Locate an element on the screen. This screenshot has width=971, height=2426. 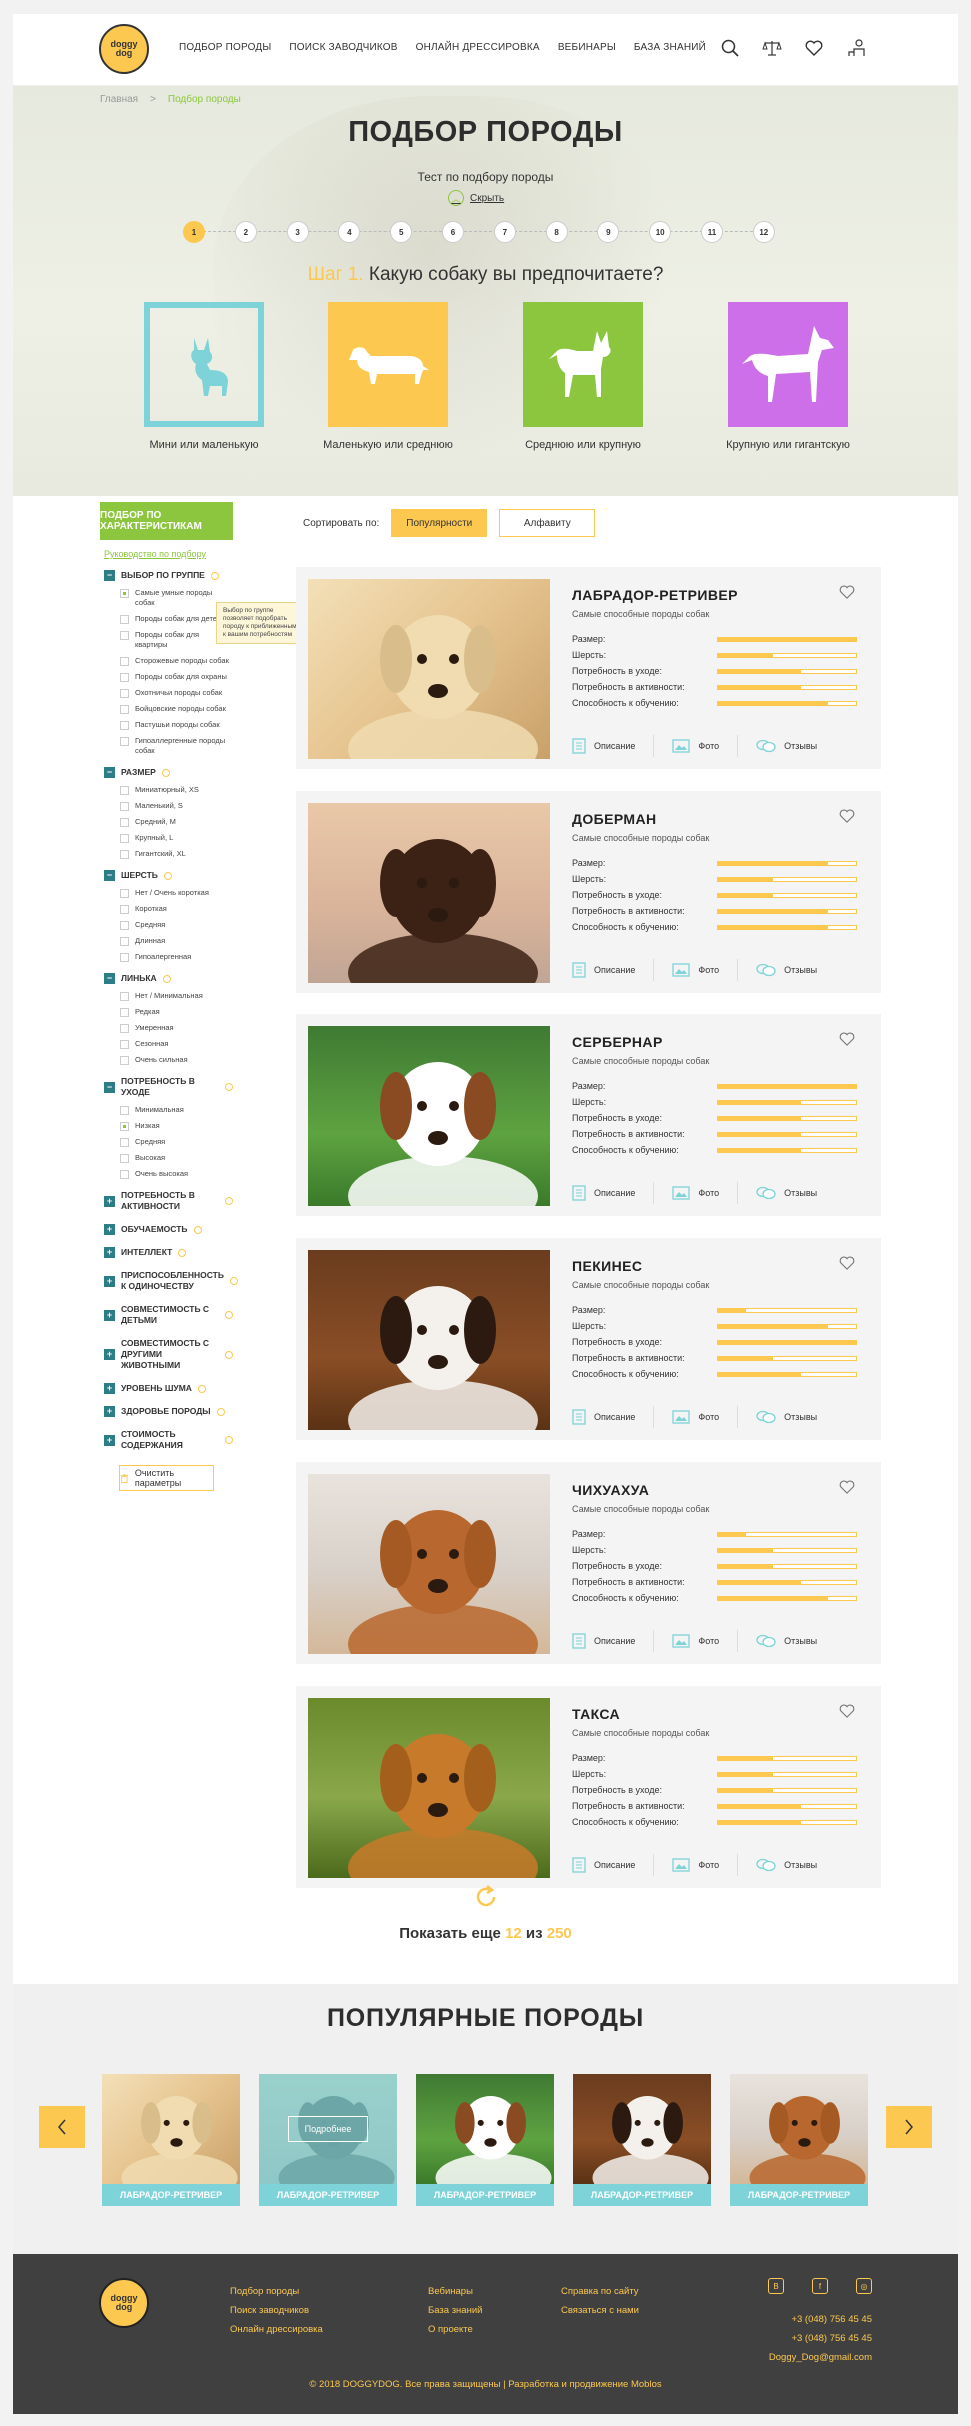
filter-option: Гипоалергенная is located at coordinates (166, 957).